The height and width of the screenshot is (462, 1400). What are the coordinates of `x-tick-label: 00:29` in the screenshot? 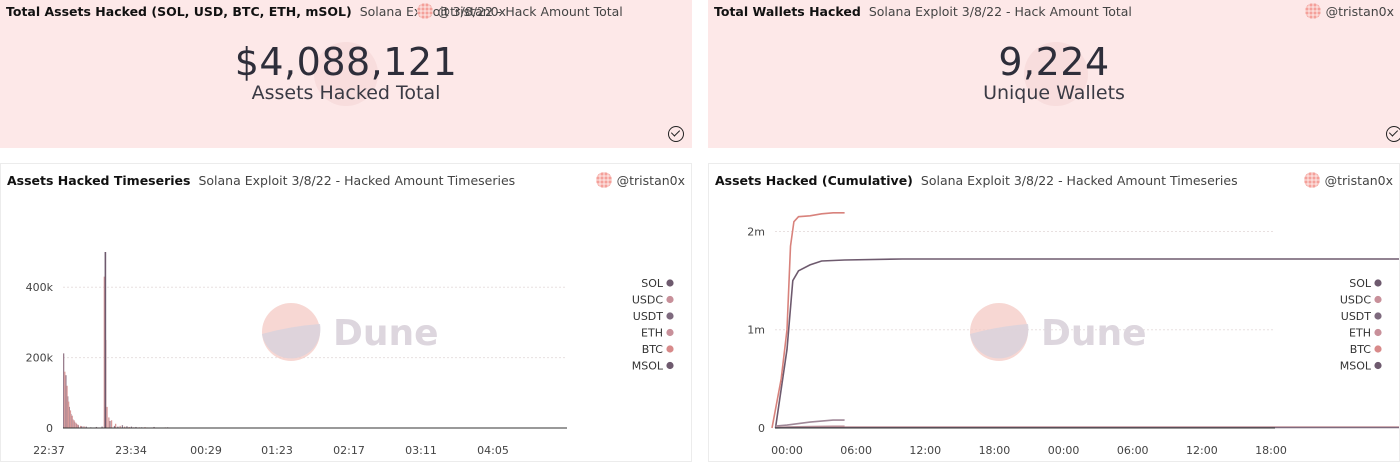 It's located at (206, 450).